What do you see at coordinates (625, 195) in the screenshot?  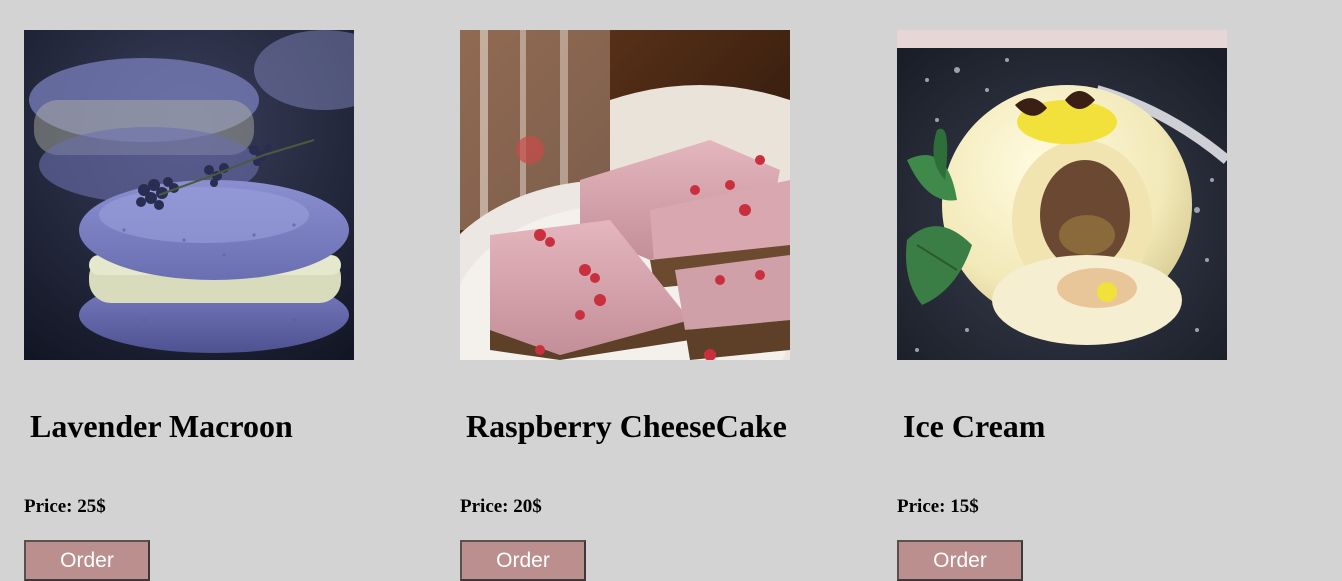 I see `raspberry-cheesecake-image` at bounding box center [625, 195].